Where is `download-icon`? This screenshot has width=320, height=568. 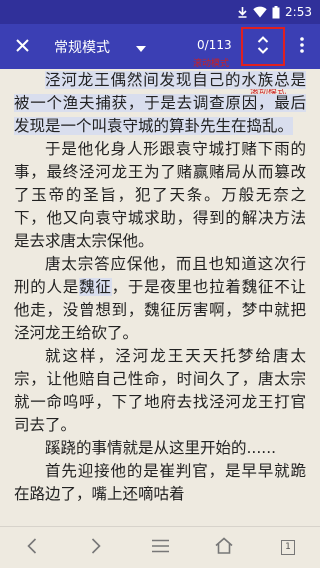 download-icon is located at coordinates (242, 12).